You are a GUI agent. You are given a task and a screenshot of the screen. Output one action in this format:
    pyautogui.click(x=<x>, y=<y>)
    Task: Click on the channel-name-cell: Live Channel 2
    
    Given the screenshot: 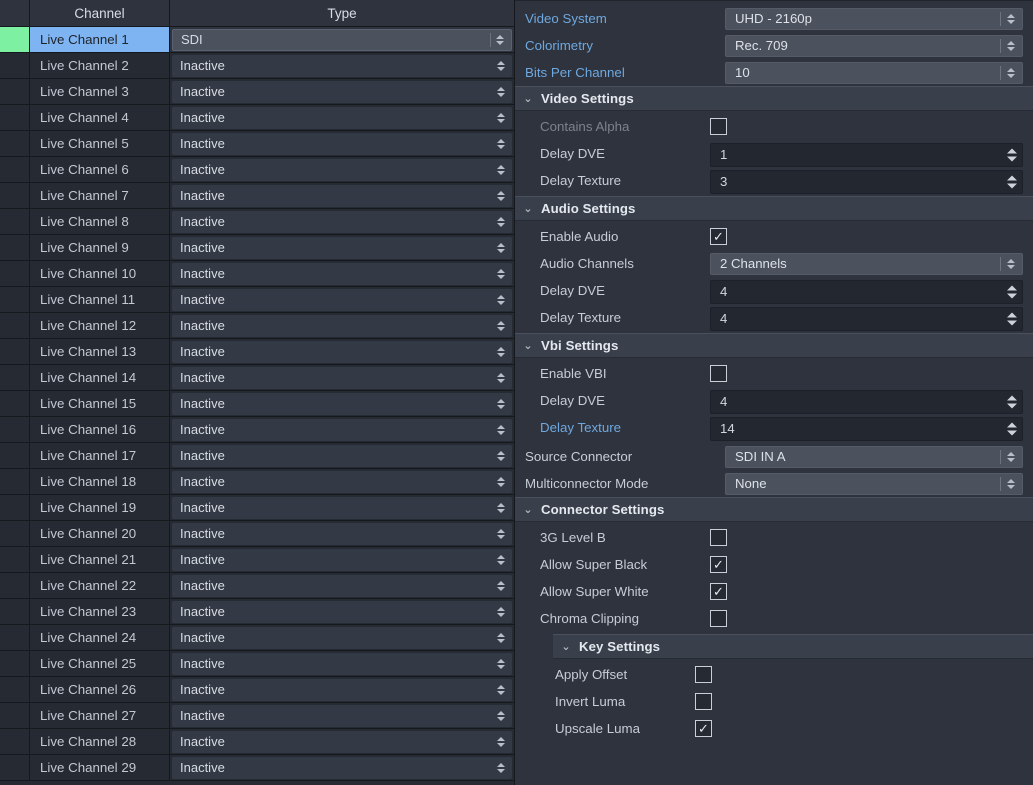 What is the action you would take?
    pyautogui.click(x=100, y=65)
    